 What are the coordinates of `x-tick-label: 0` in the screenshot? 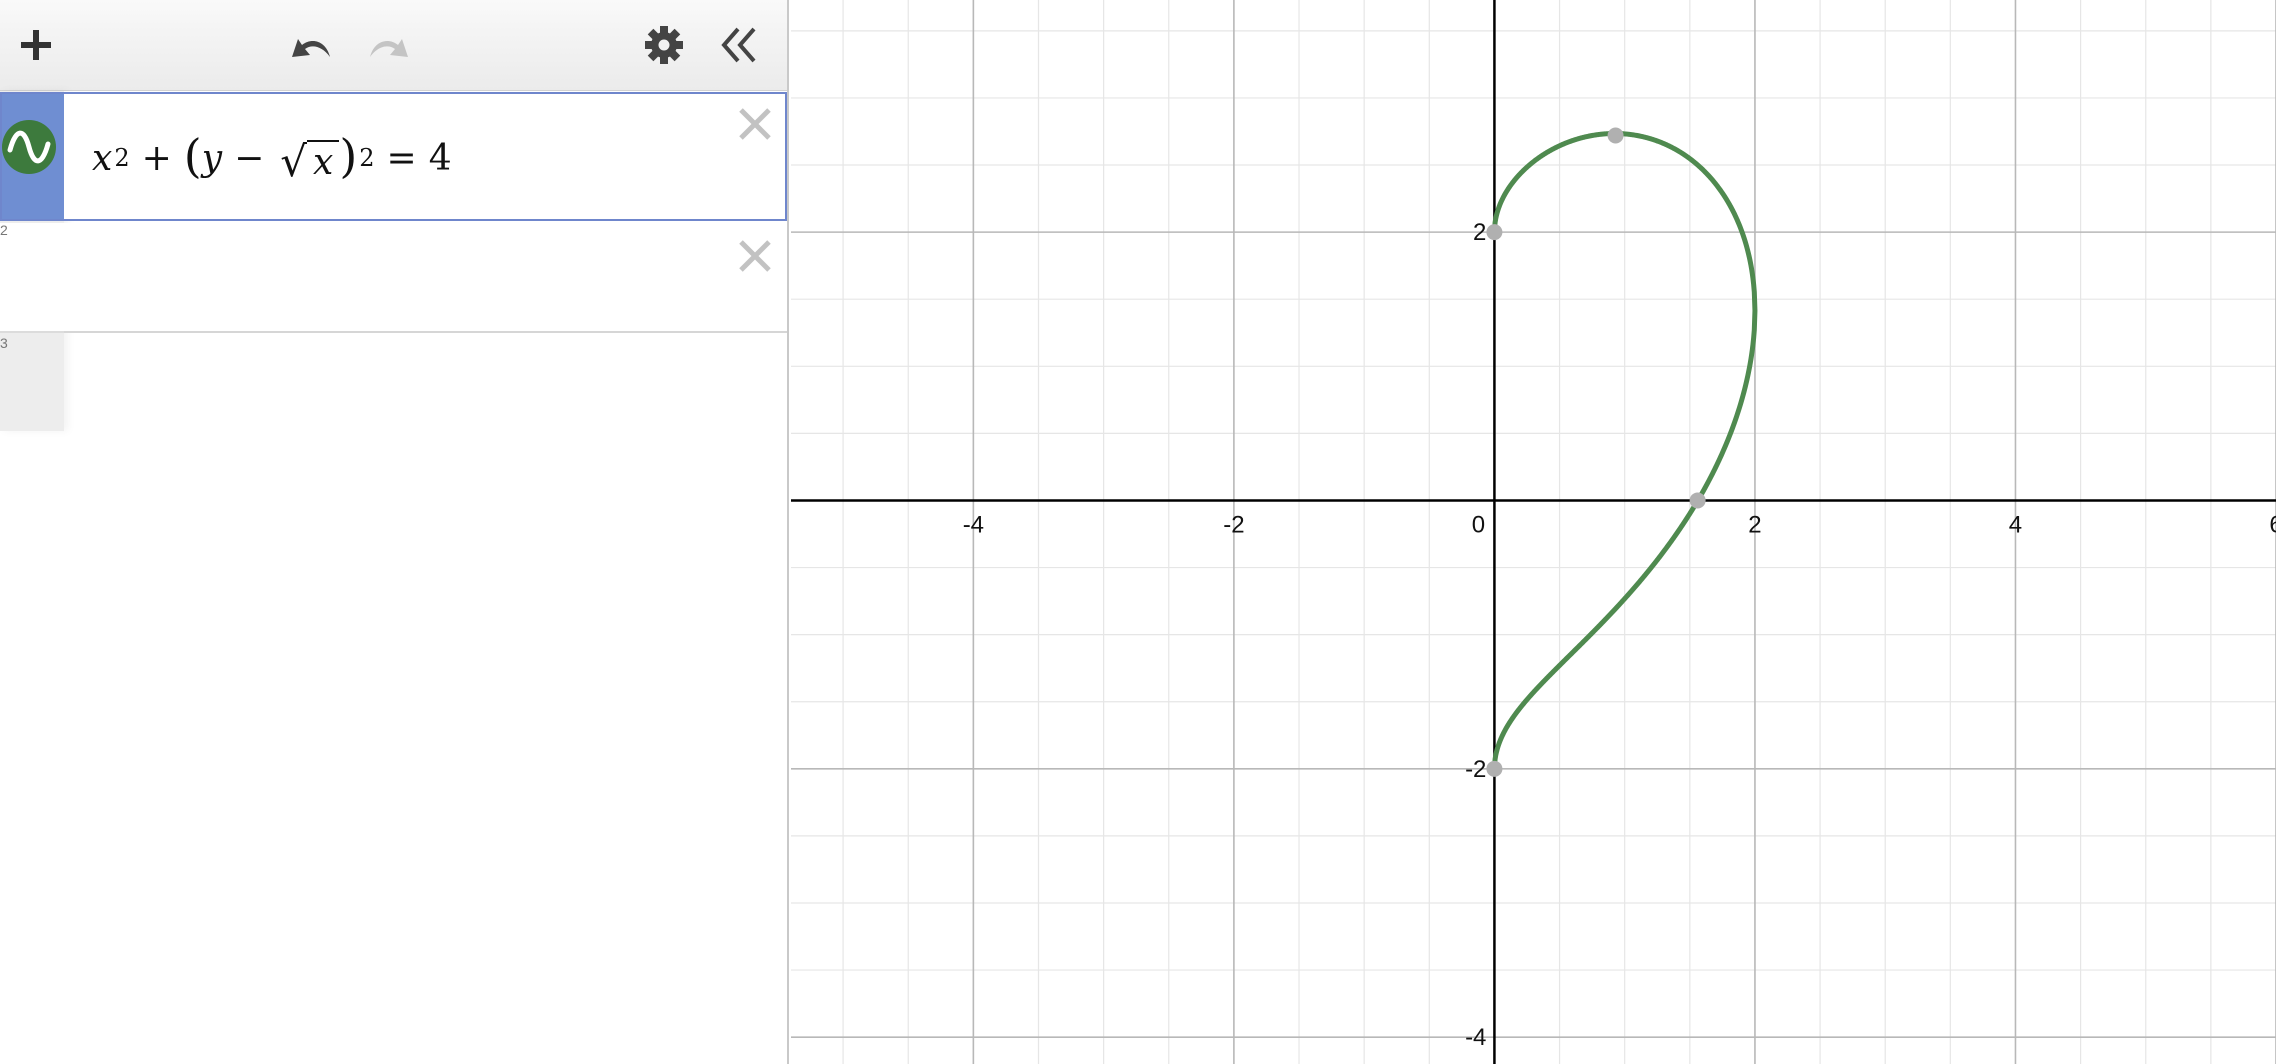 It's located at (1478, 524).